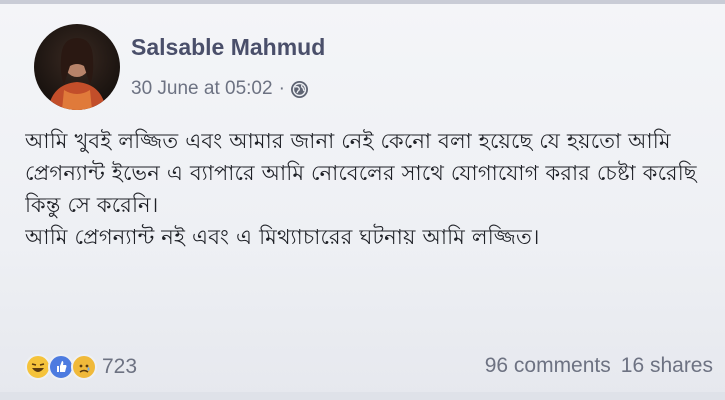 The height and width of the screenshot is (400, 725). What do you see at coordinates (299, 89) in the screenshot?
I see `globe-icon` at bounding box center [299, 89].